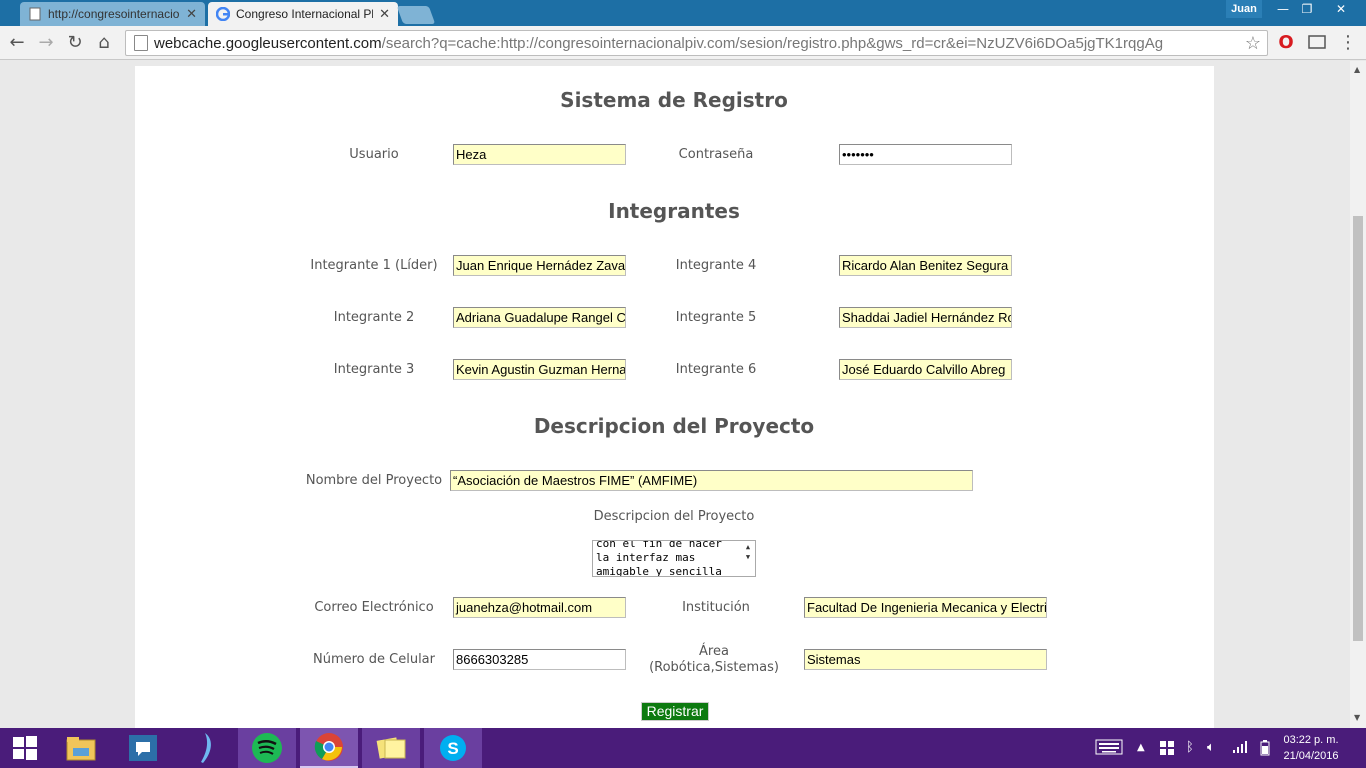 Image resolution: width=1366 pixels, height=768 pixels. I want to click on contrasena-label: Contraseña, so click(716, 154).